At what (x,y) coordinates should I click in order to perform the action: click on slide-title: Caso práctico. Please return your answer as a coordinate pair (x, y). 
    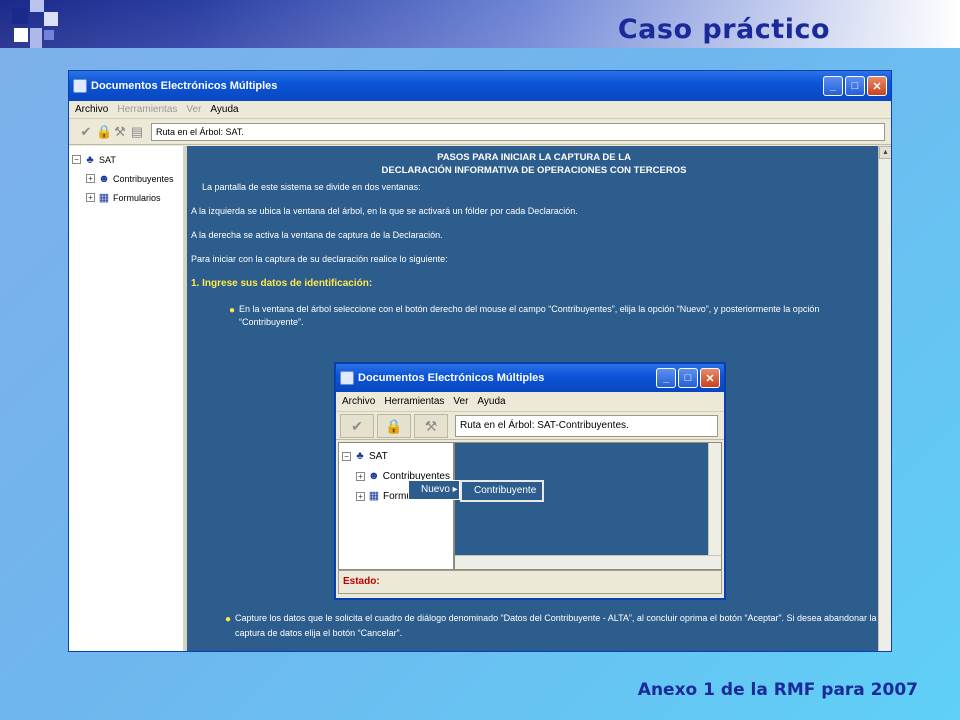
    Looking at the image, I should click on (723, 29).